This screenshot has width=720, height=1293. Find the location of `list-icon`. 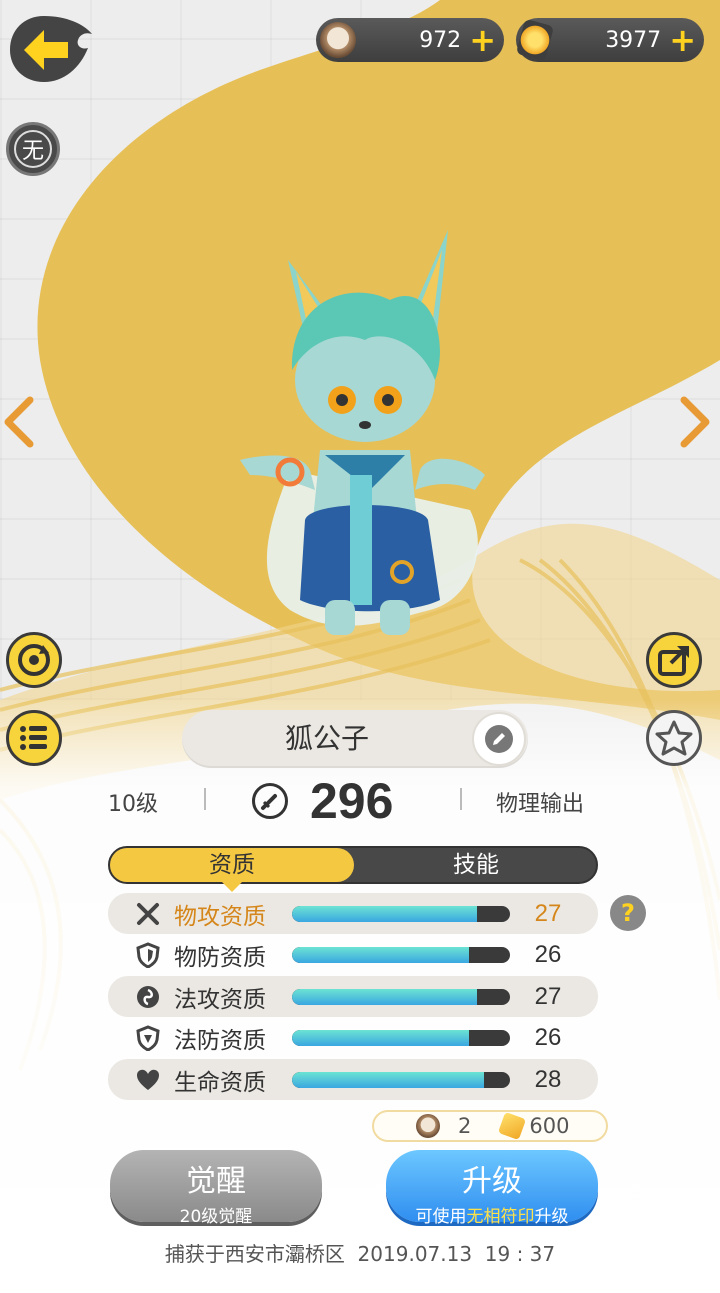

list-icon is located at coordinates (33, 738).